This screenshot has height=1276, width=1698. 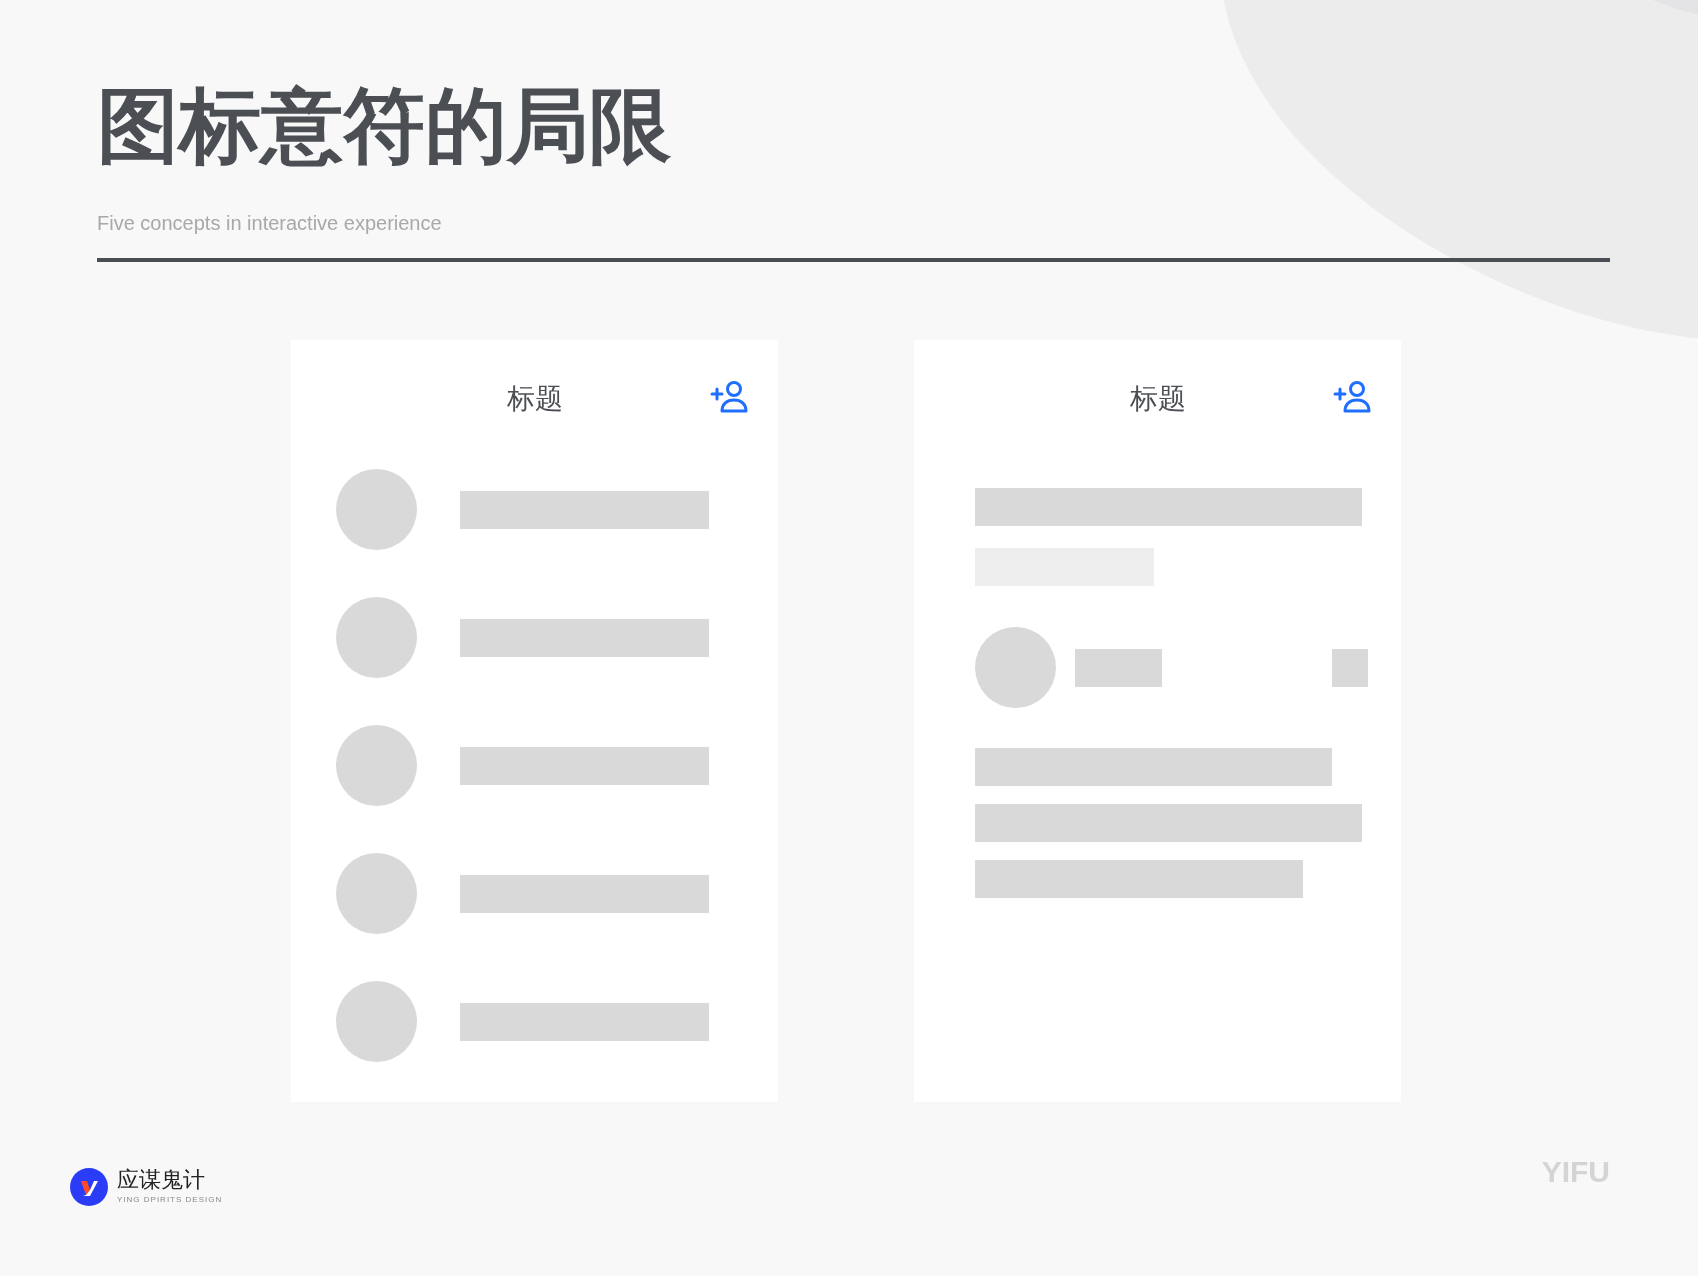 I want to click on brand-logo-icon, so click(x=89, y=1187).